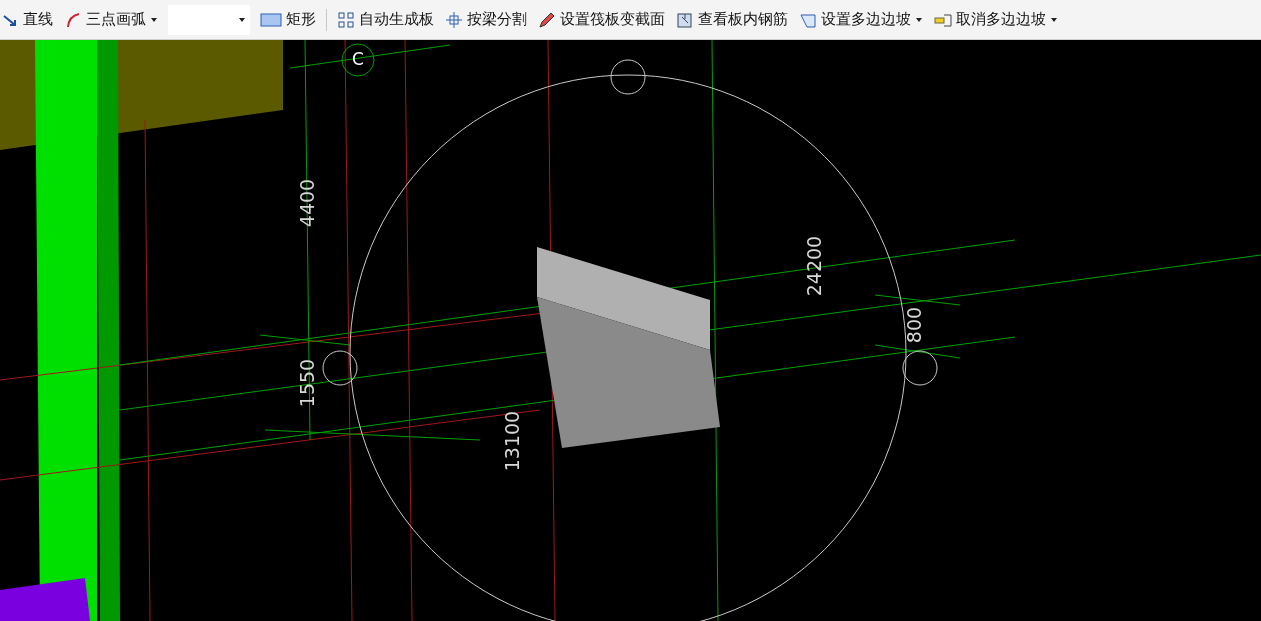 Image resolution: width=1261 pixels, height=621 pixels. I want to click on toolbar-button: 三点画弧, so click(111, 19).